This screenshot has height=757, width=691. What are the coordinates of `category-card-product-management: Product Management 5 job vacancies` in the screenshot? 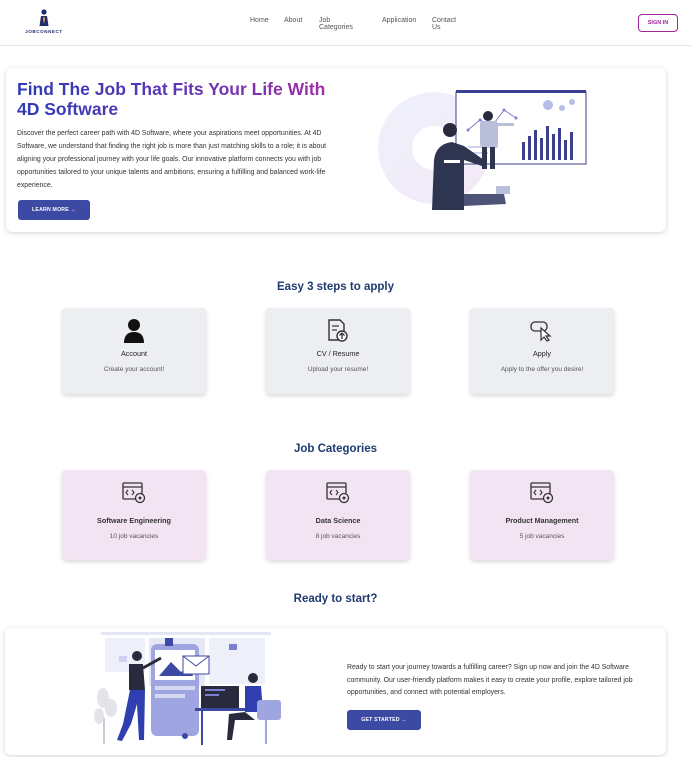 It's located at (542, 515).